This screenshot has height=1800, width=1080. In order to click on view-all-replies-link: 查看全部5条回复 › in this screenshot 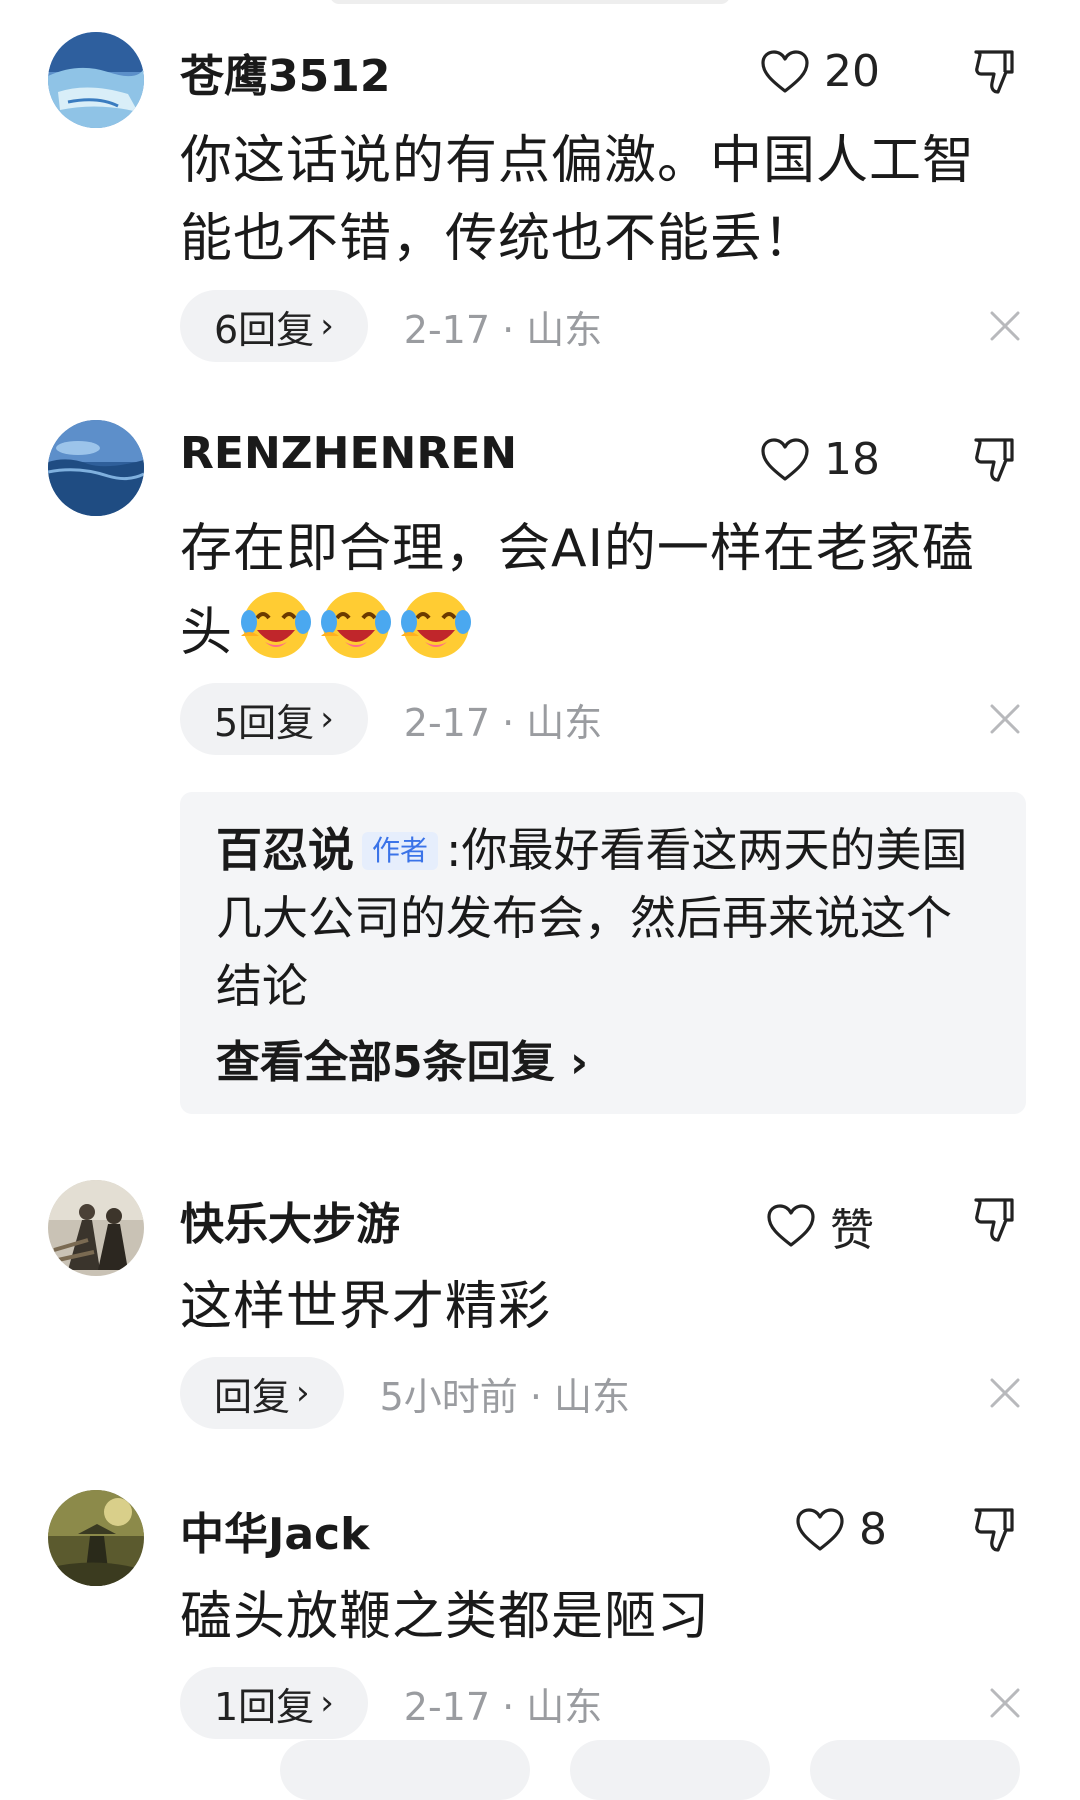, I will do `click(402, 1058)`.